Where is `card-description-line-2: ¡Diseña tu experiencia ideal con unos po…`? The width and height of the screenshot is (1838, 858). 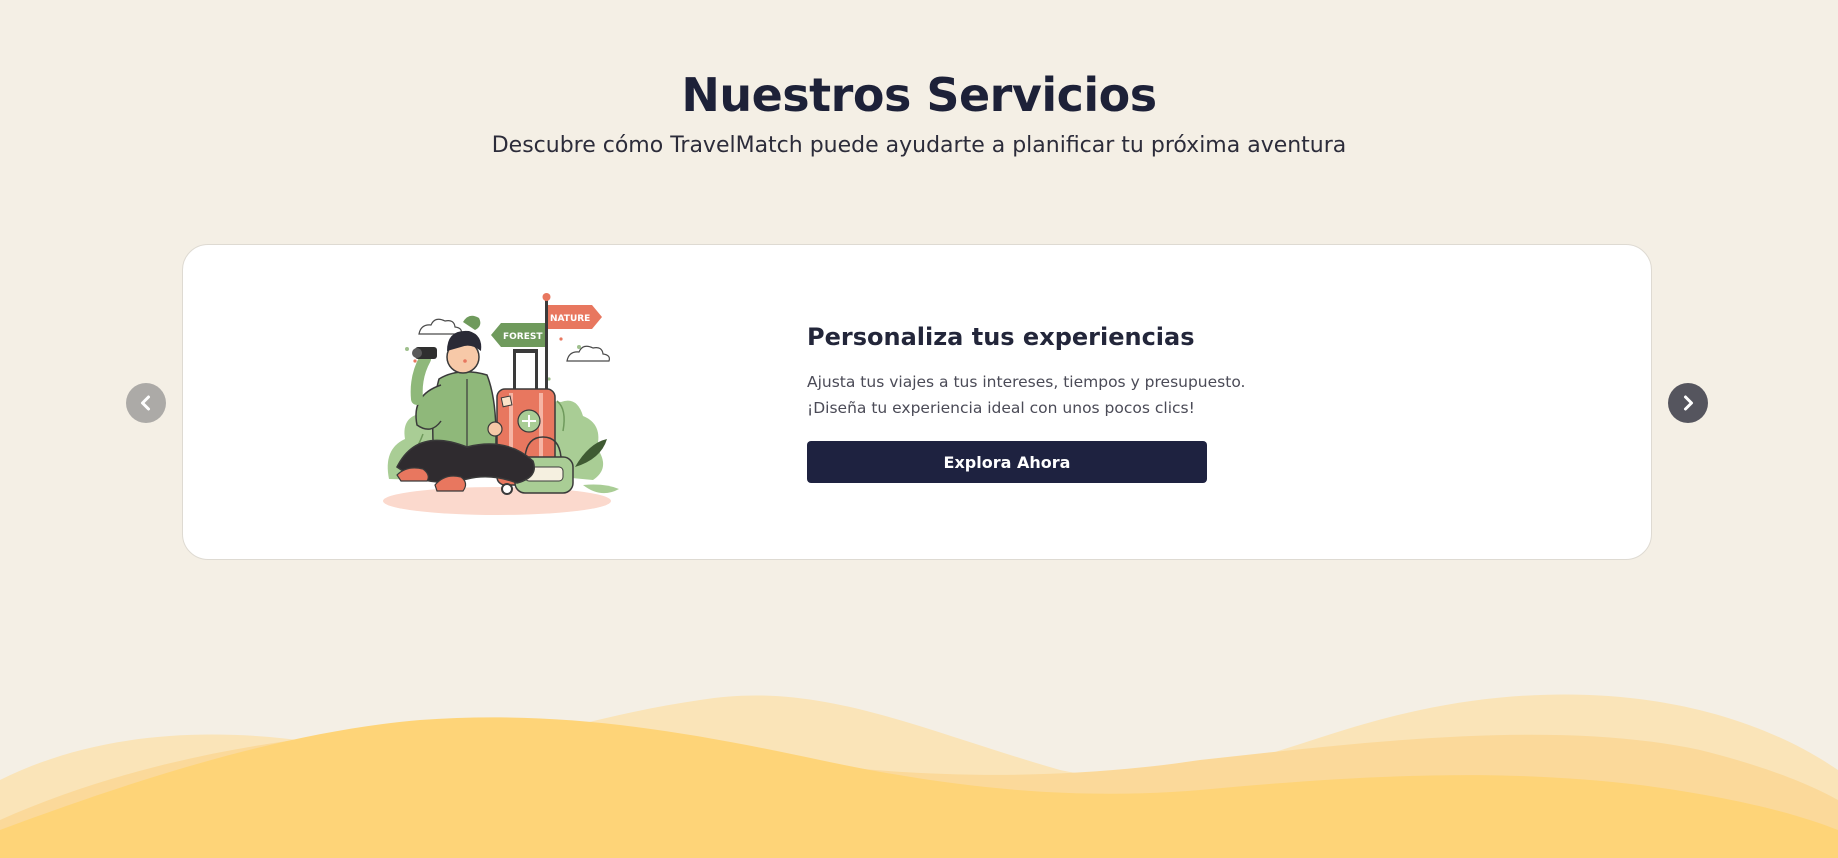
card-description-line-2: ¡Diseña tu experiencia ideal con unos po… is located at coordinates (1001, 408).